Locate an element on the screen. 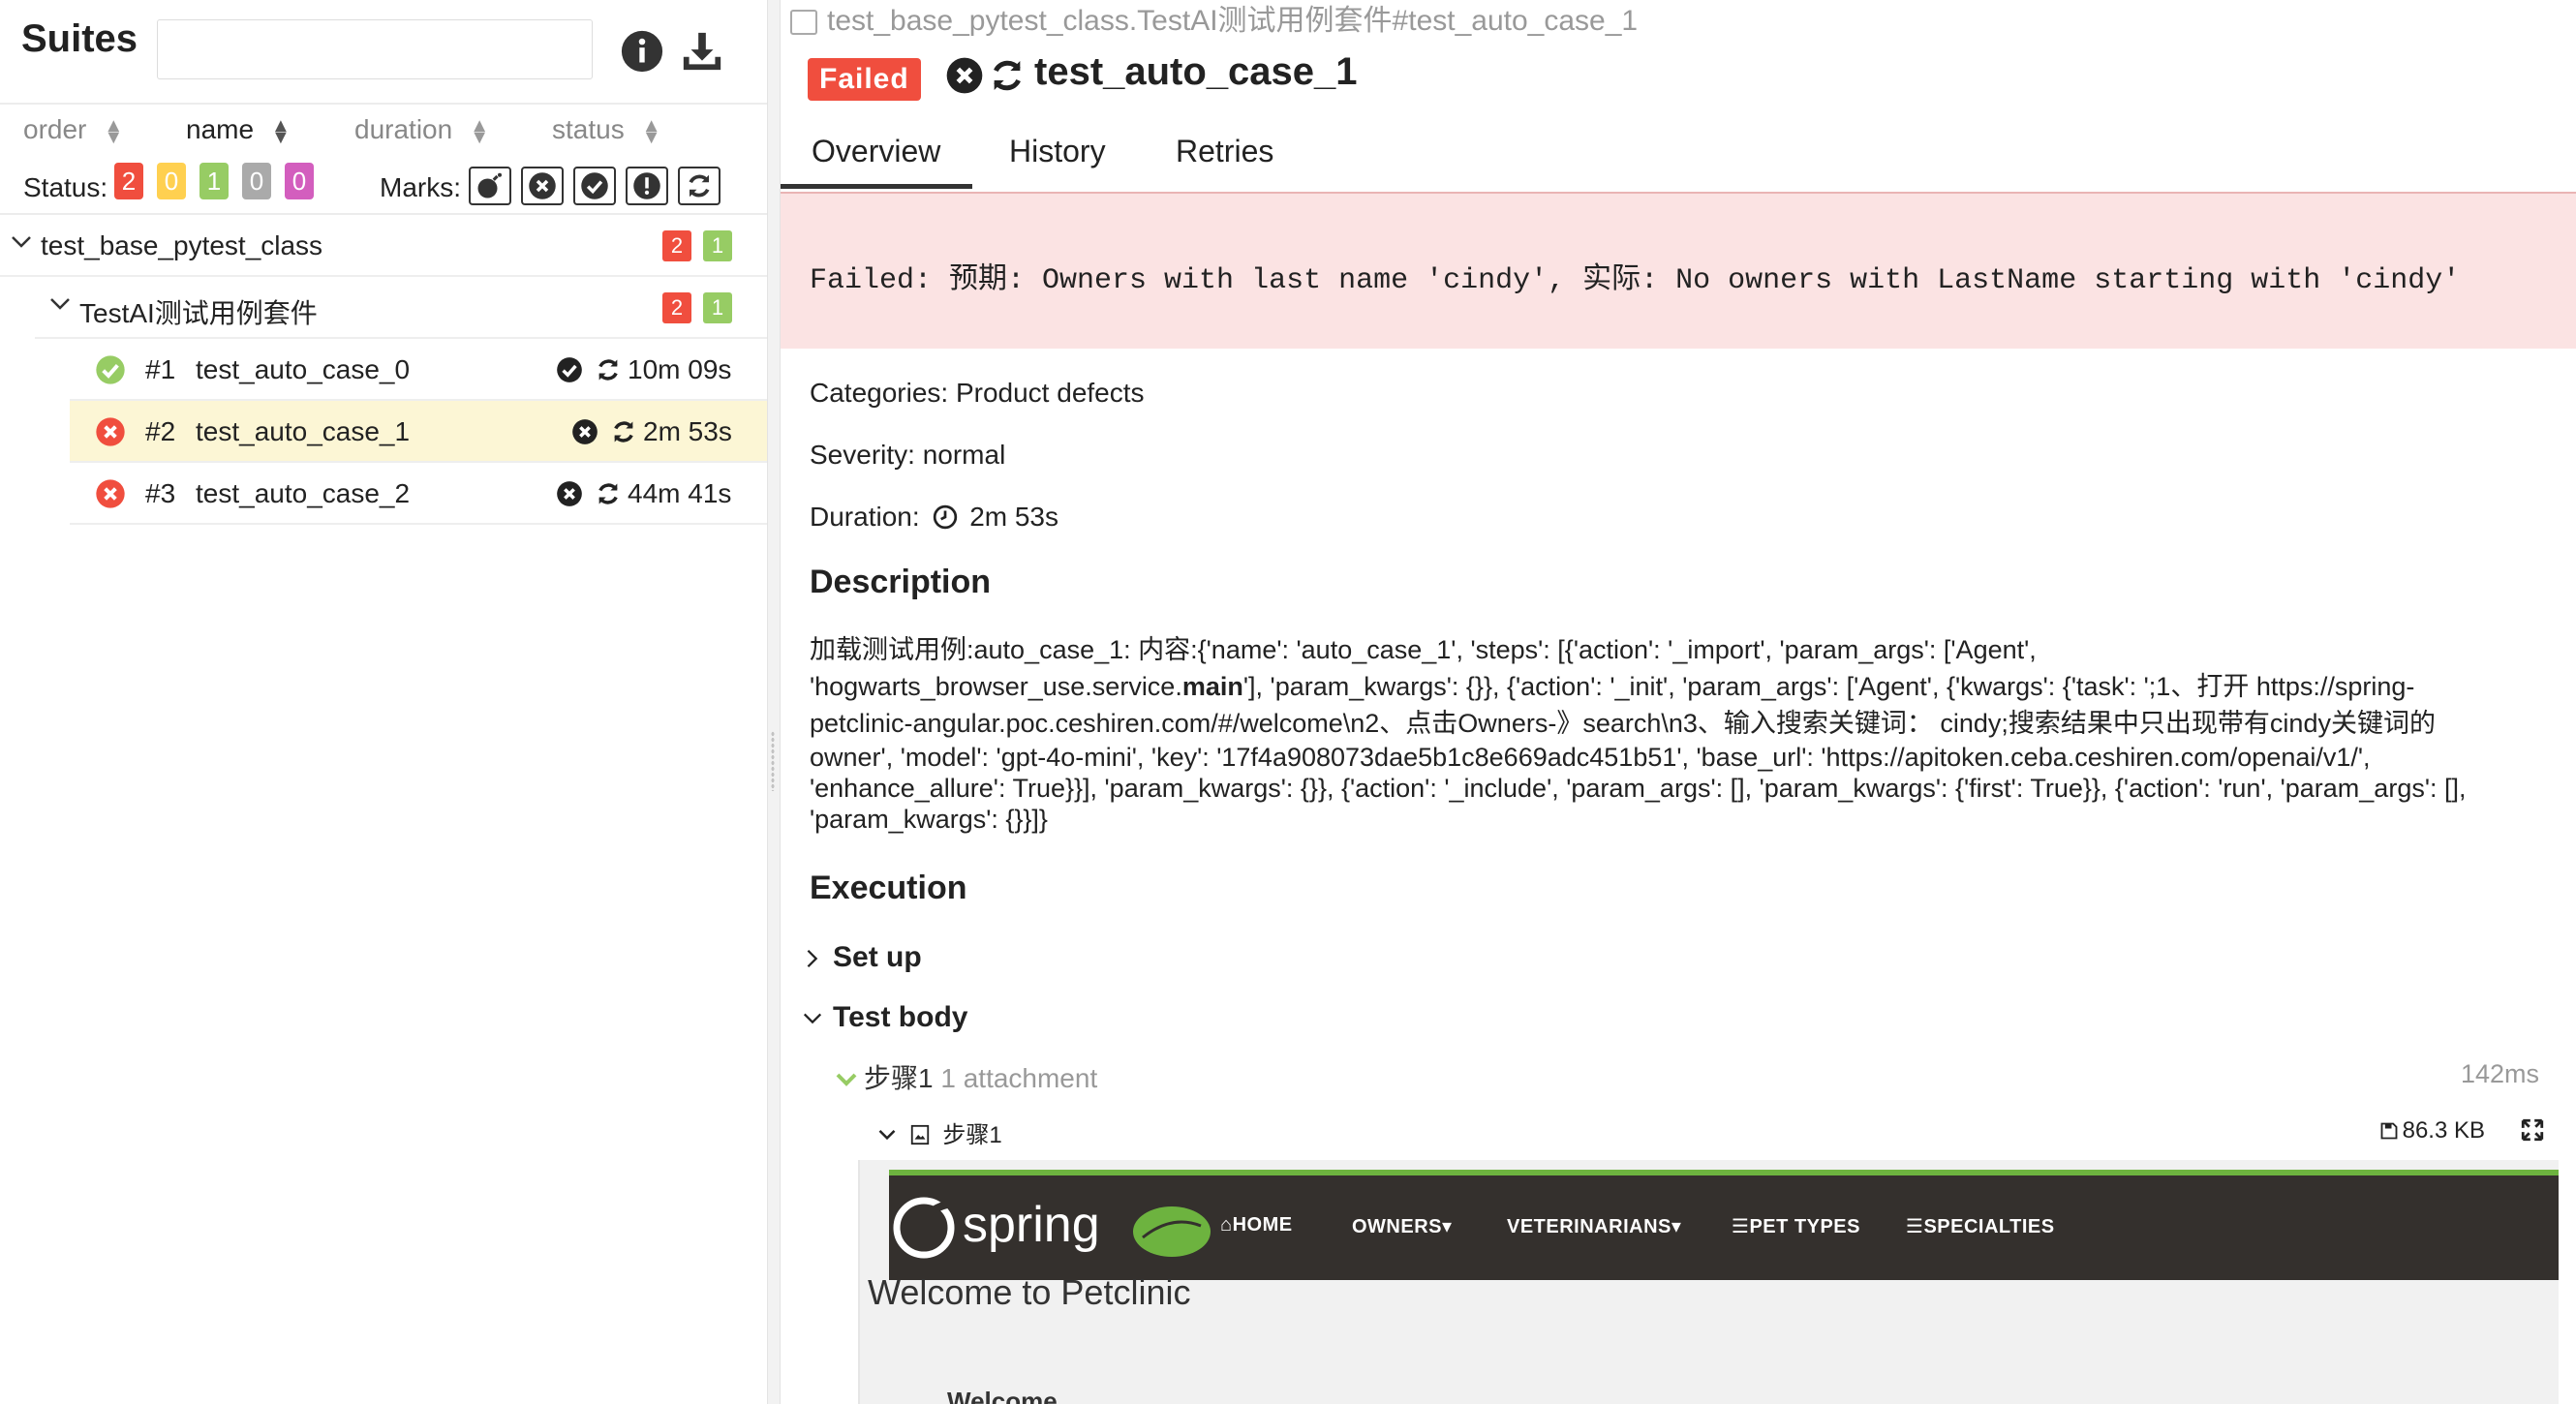 Image resolution: width=2576 pixels, height=1404 pixels. setup-section-toggle: Set up is located at coordinates (862, 957).